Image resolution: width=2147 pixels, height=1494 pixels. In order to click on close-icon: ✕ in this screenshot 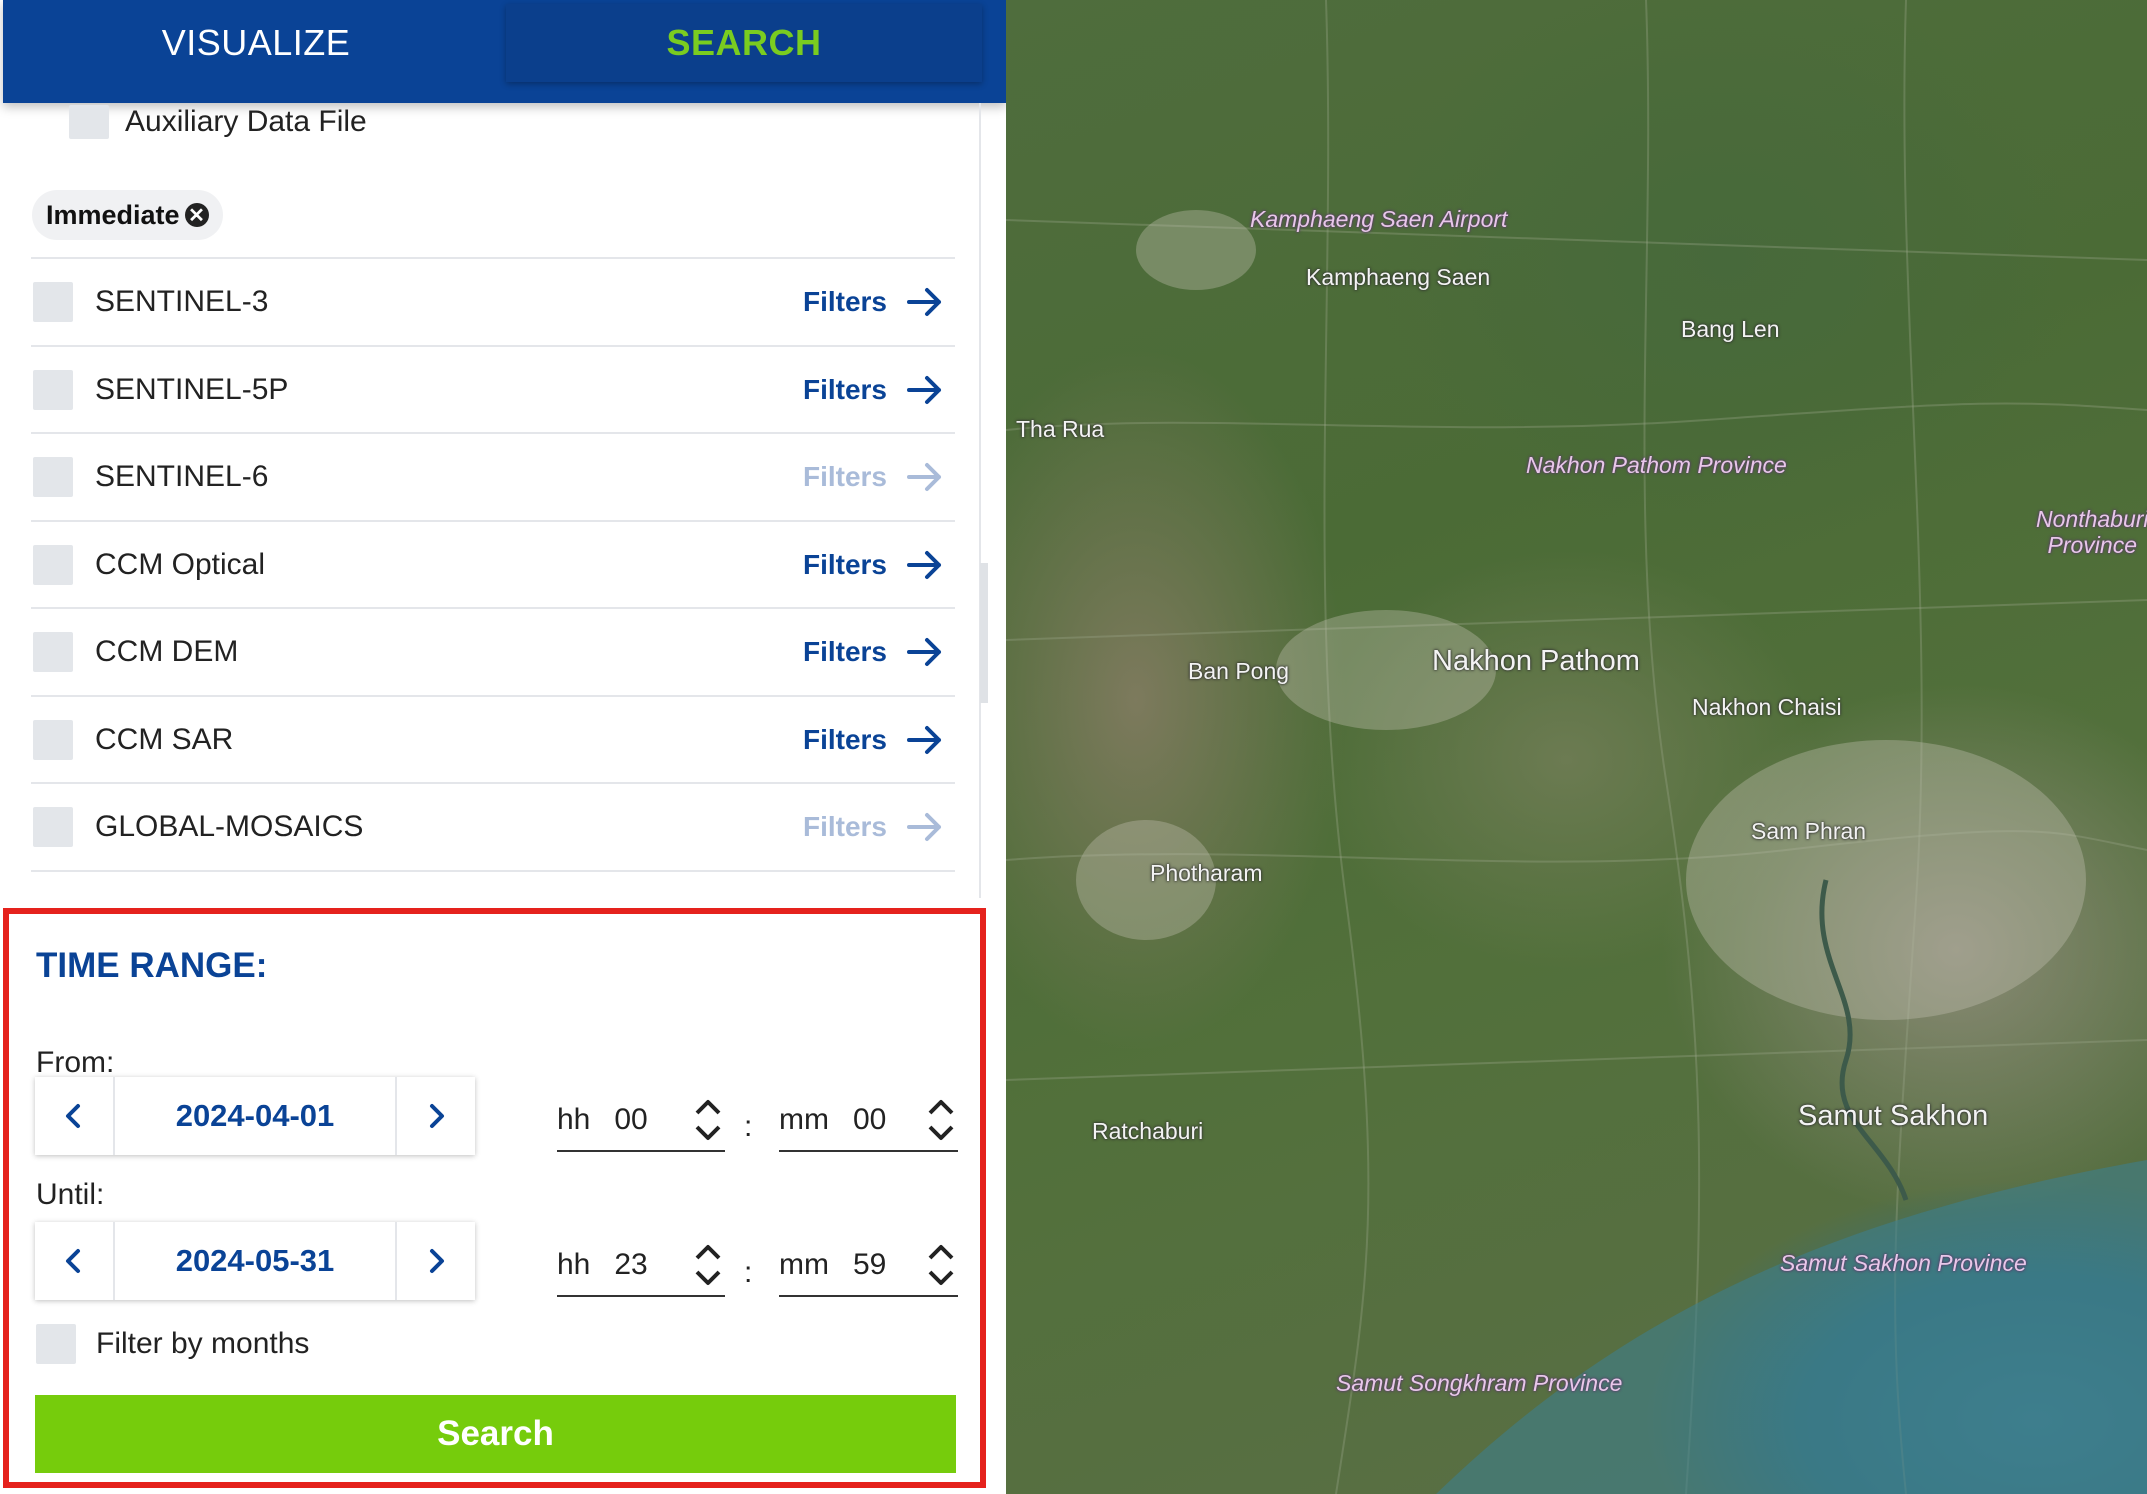, I will do `click(196, 215)`.